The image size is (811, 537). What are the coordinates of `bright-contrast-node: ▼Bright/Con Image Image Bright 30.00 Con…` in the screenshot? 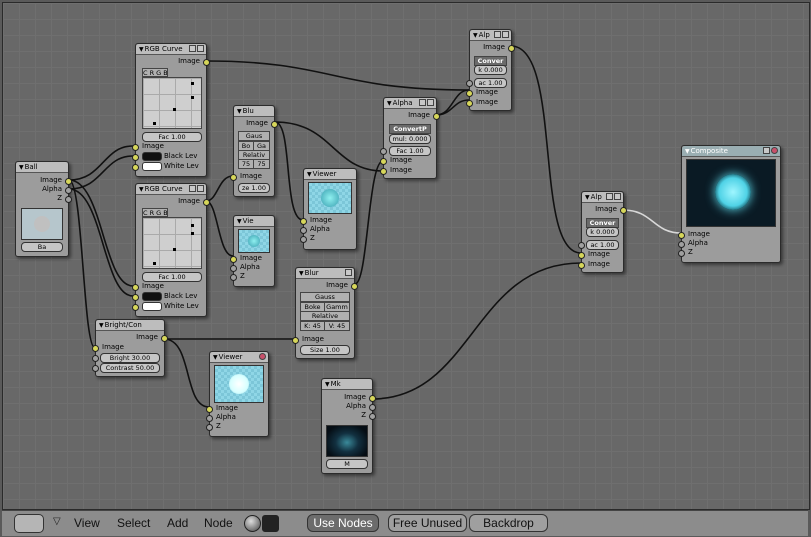 It's located at (130, 348).